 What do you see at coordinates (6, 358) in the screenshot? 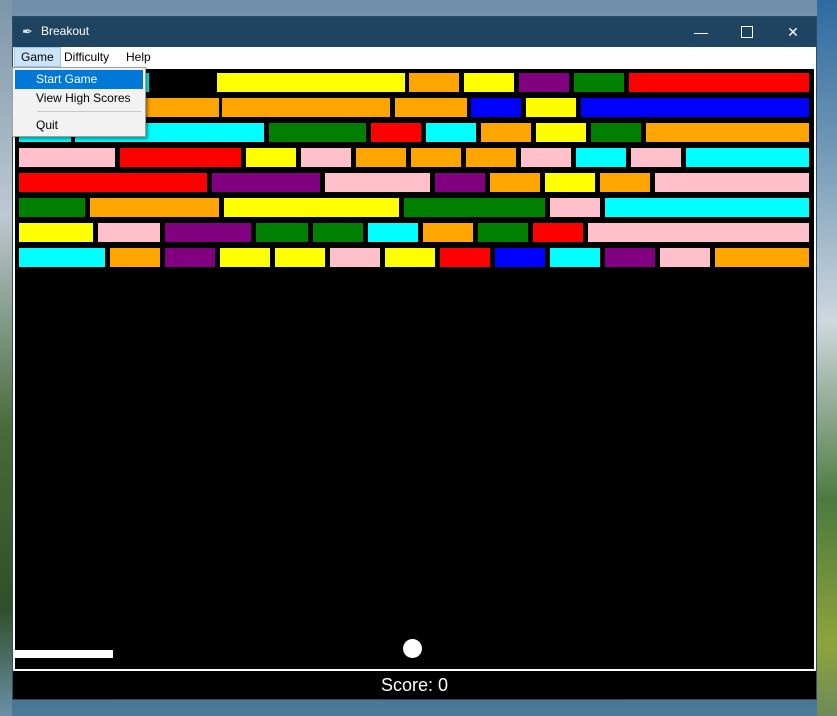
I see `desktop-background-left` at bounding box center [6, 358].